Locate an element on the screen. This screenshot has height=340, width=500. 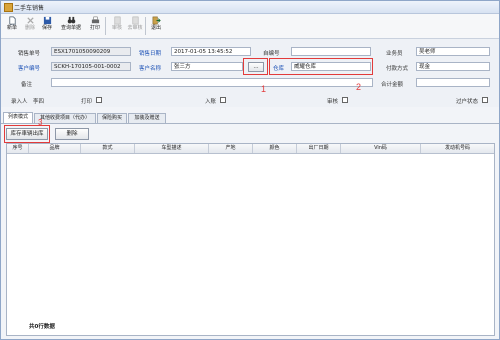
title-bar: 二手车销售 is located at coordinates (250, 7).